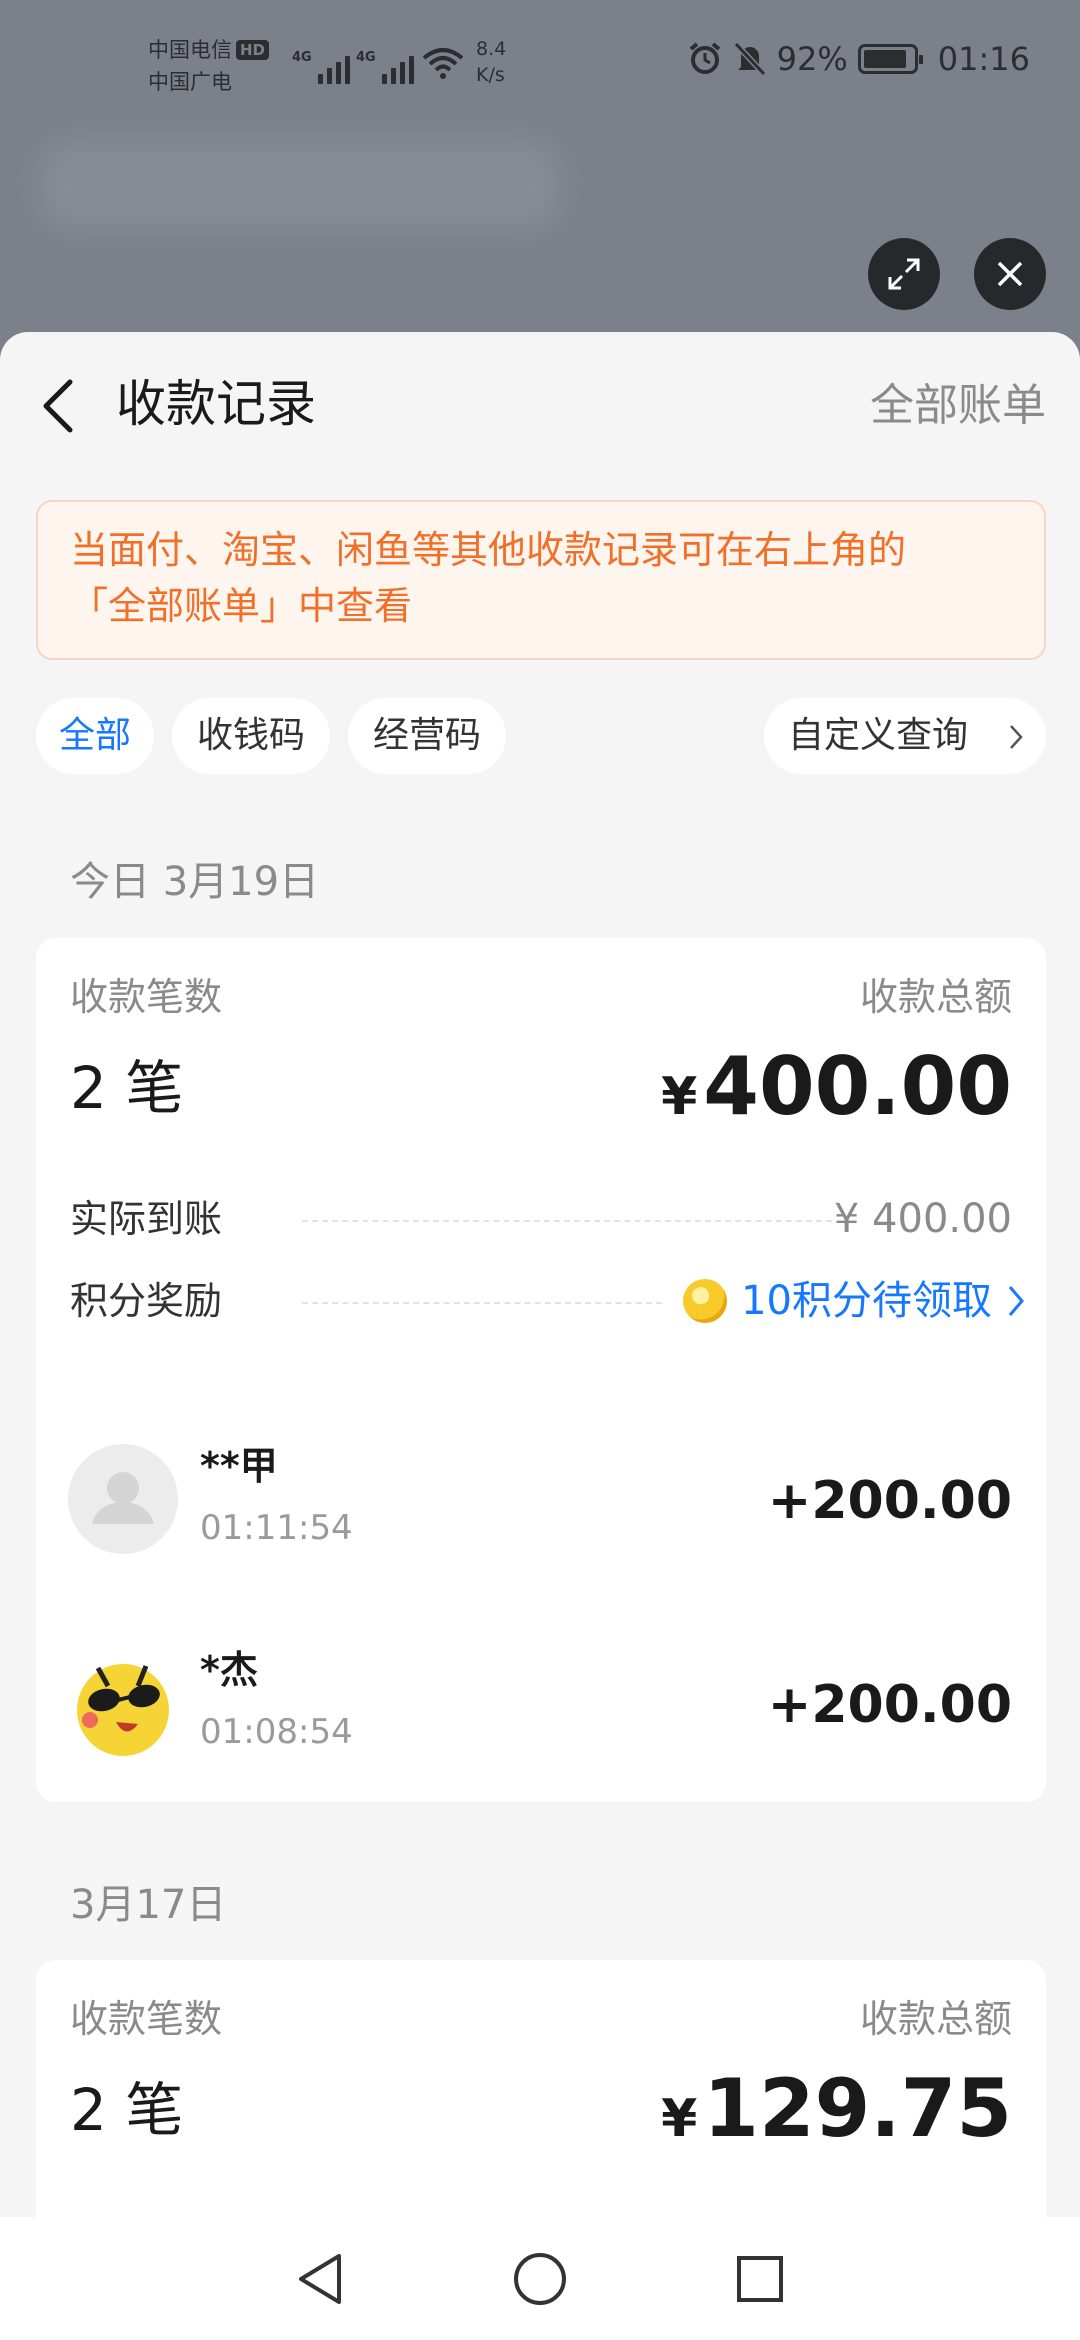  Describe the element at coordinates (427, 736) in the screenshot. I see `filter-business-code: 经营码` at that location.